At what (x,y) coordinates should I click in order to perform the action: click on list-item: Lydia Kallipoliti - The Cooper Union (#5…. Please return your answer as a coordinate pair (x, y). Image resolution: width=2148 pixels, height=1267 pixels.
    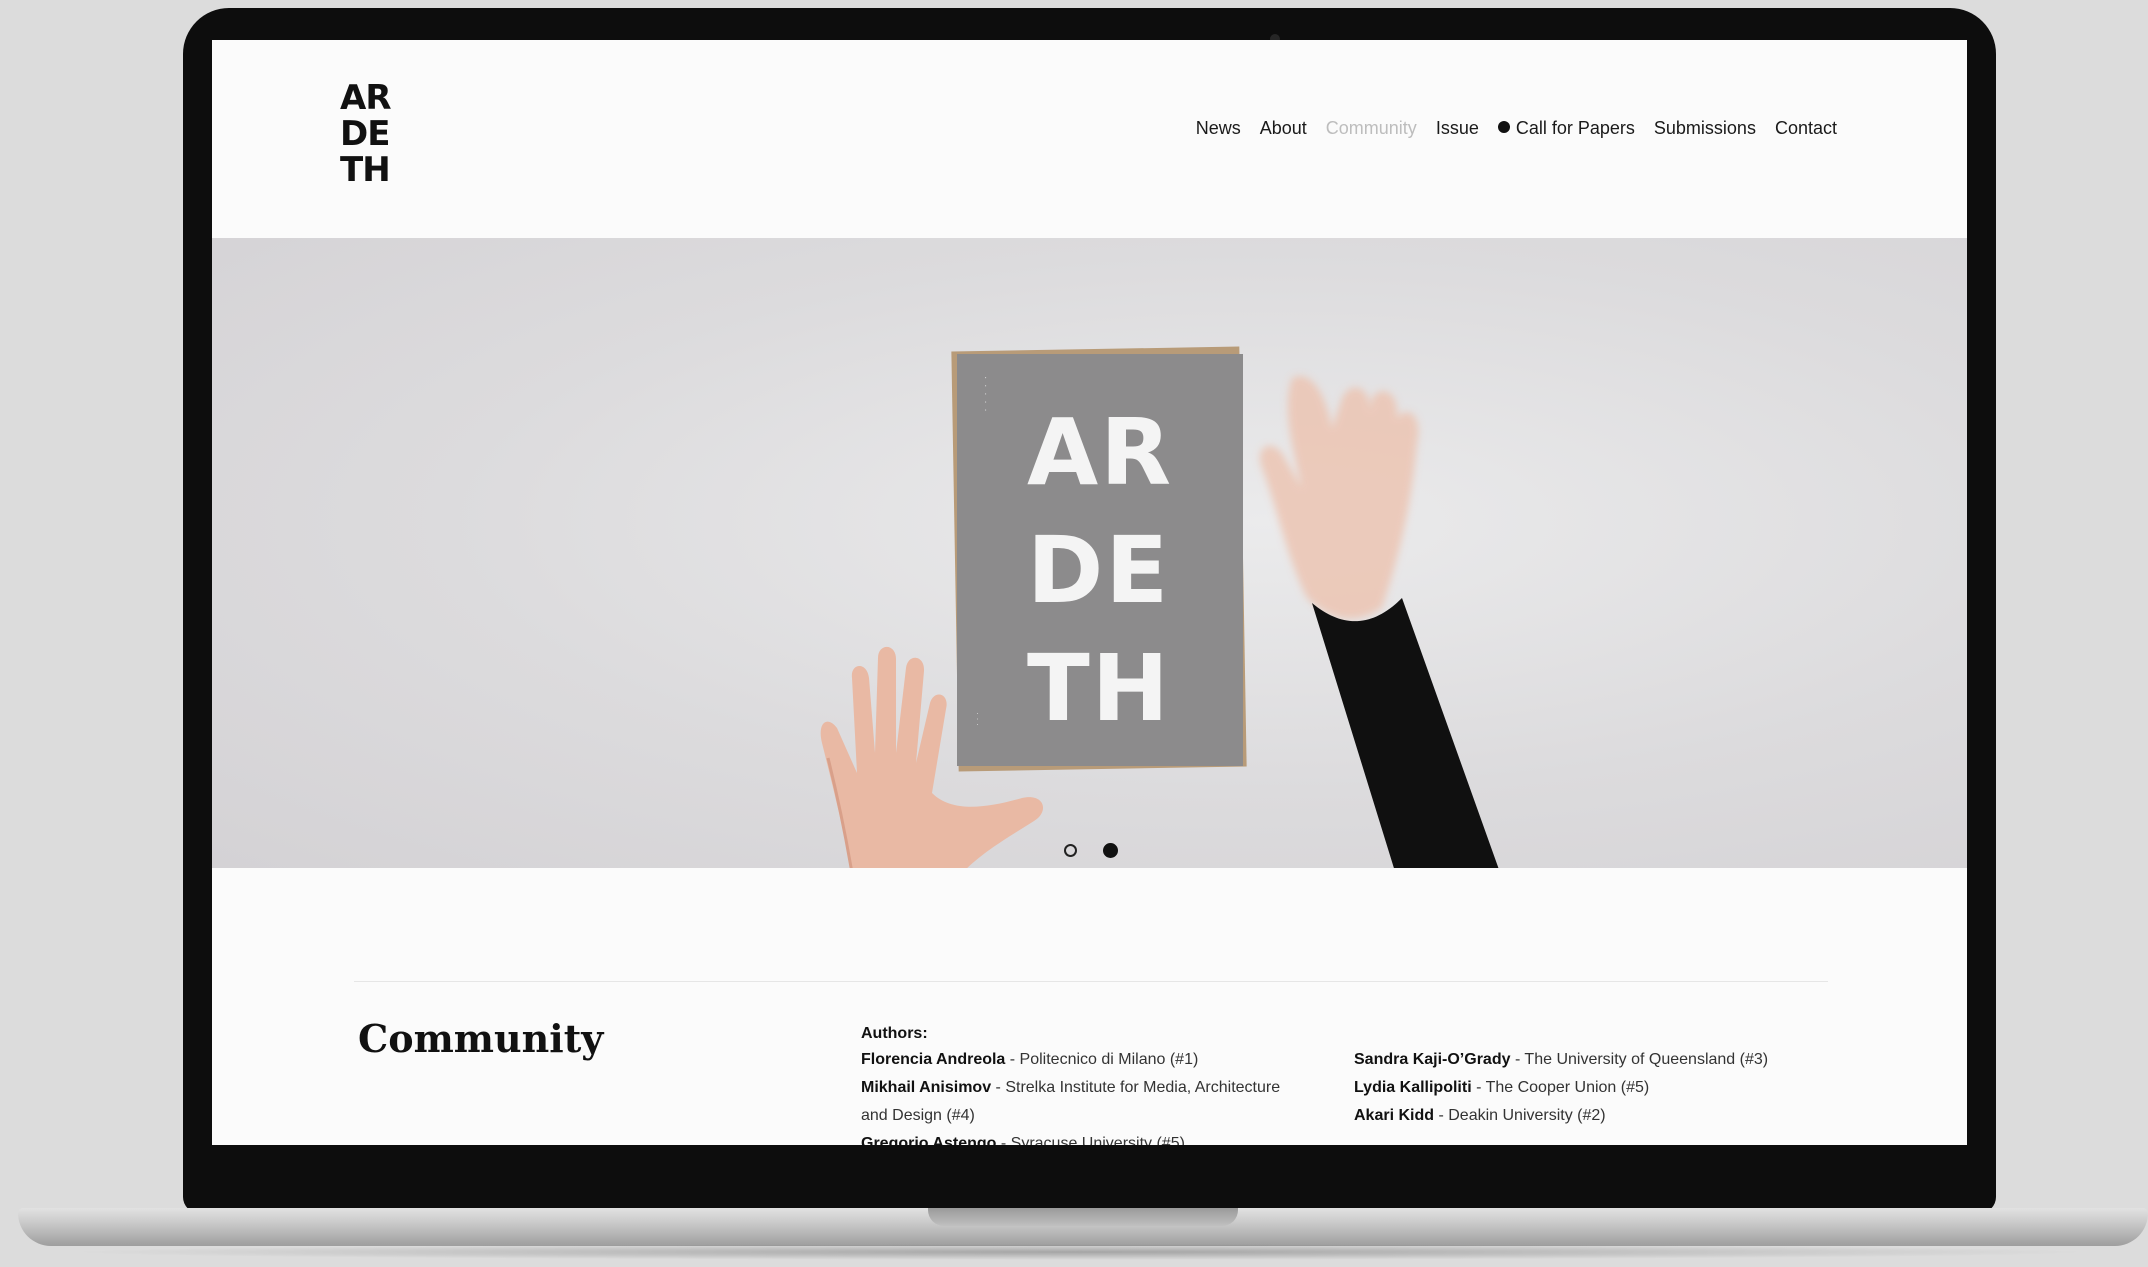
    Looking at the image, I should click on (1584, 1088).